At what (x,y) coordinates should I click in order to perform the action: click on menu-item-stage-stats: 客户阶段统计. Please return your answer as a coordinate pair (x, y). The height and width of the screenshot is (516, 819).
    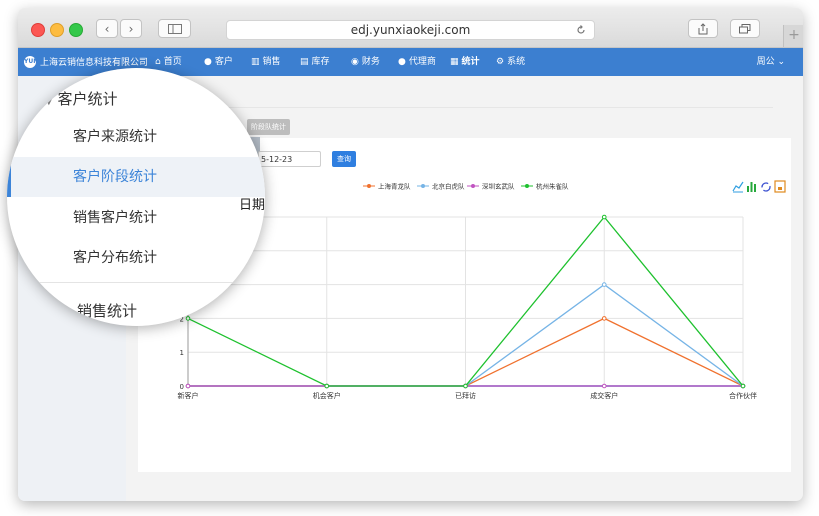
    Looking at the image, I should click on (136, 177).